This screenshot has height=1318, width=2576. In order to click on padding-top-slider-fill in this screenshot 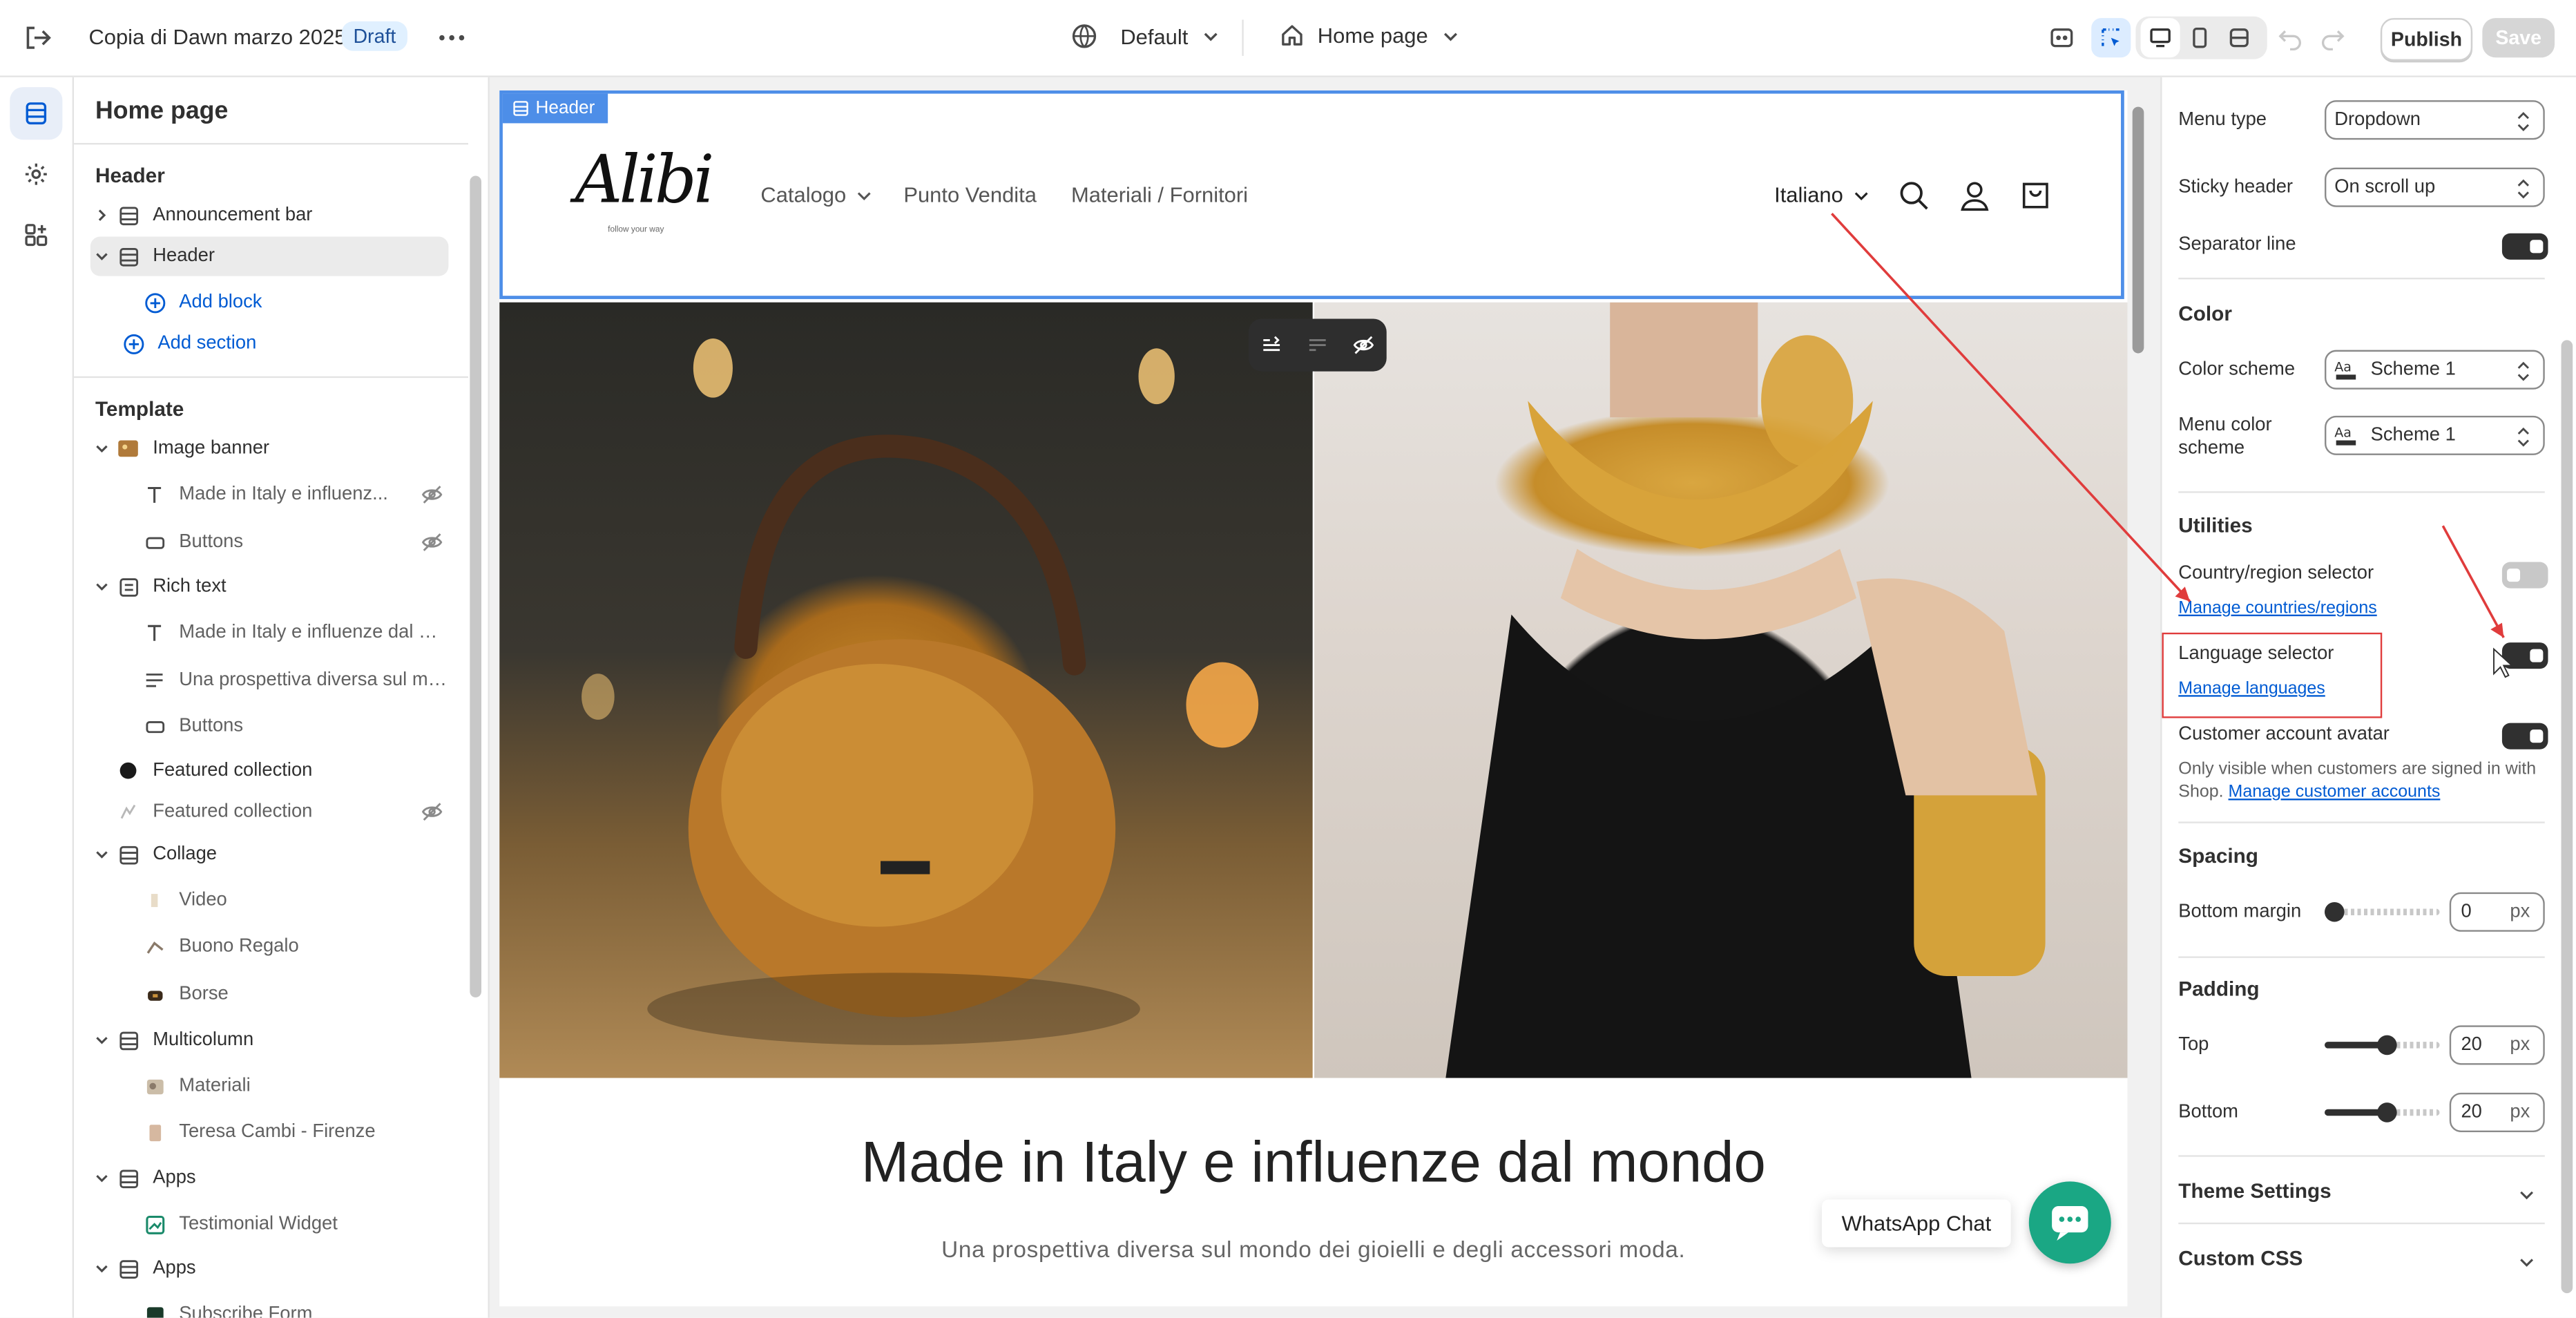, I will do `click(2354, 1045)`.